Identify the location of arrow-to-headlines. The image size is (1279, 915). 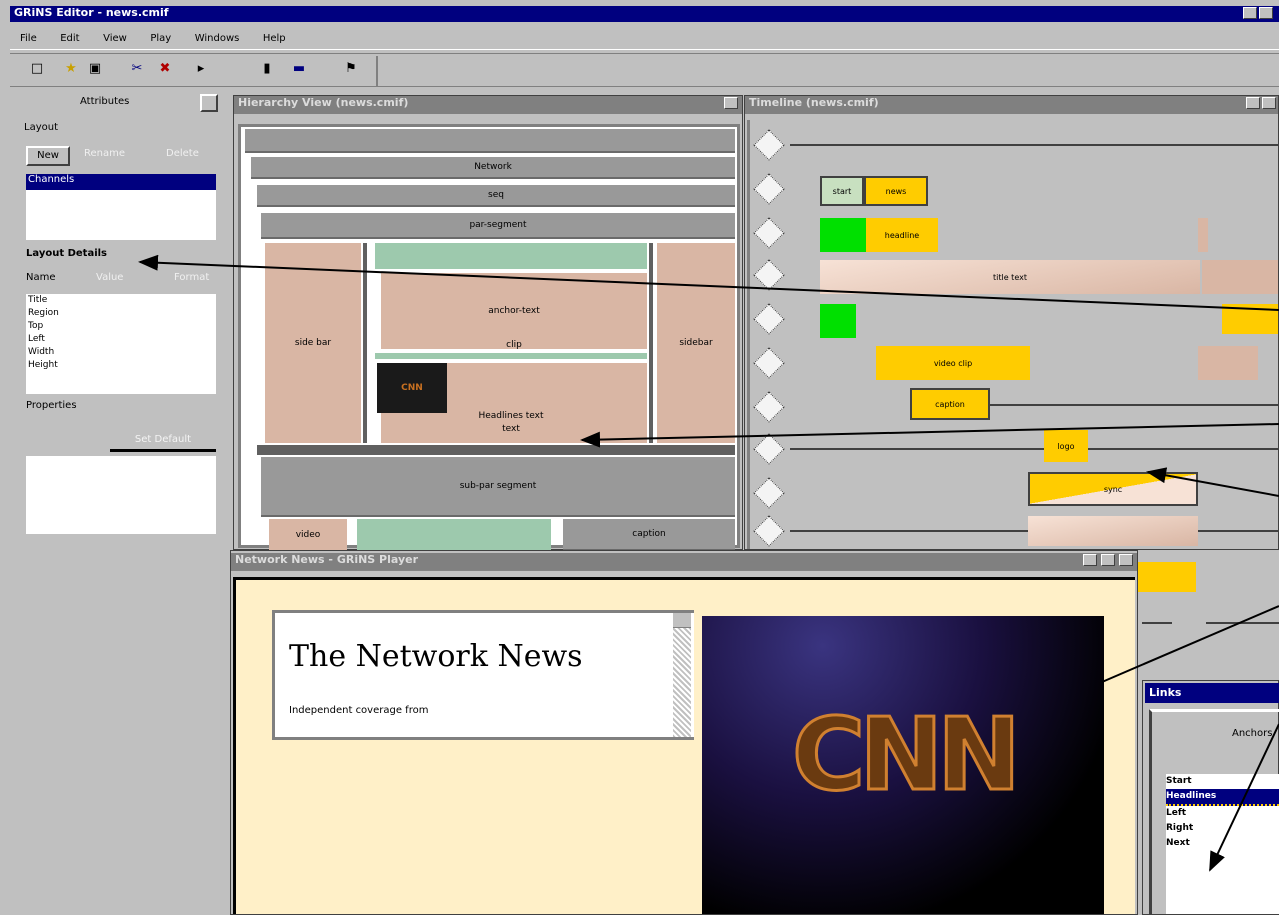
(929, 435).